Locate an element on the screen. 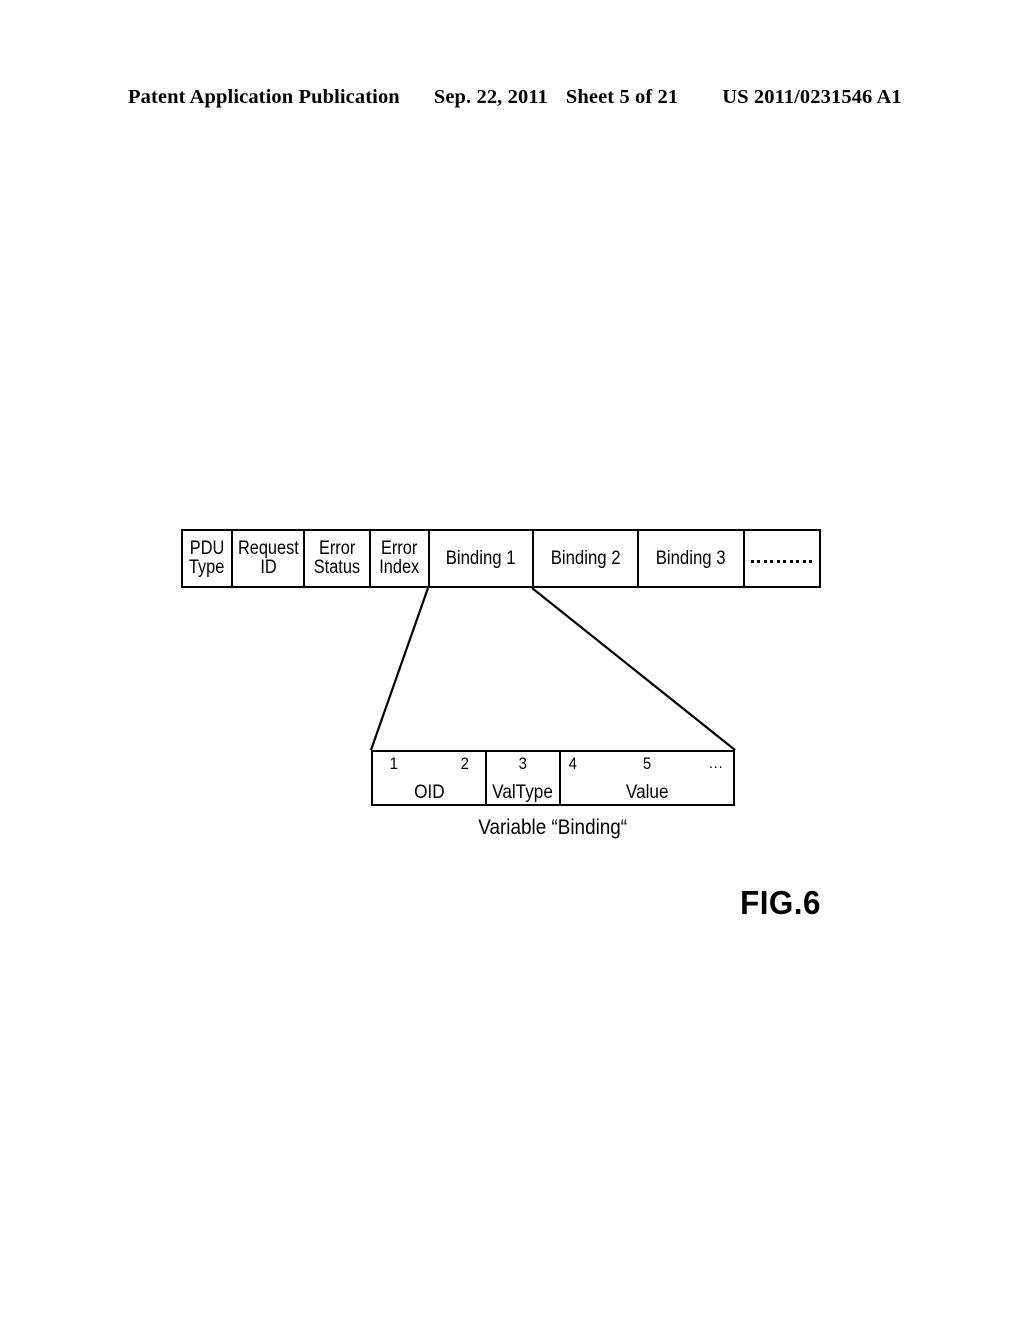  binding-field-value: 4 5 ... Value is located at coordinates (647, 778).